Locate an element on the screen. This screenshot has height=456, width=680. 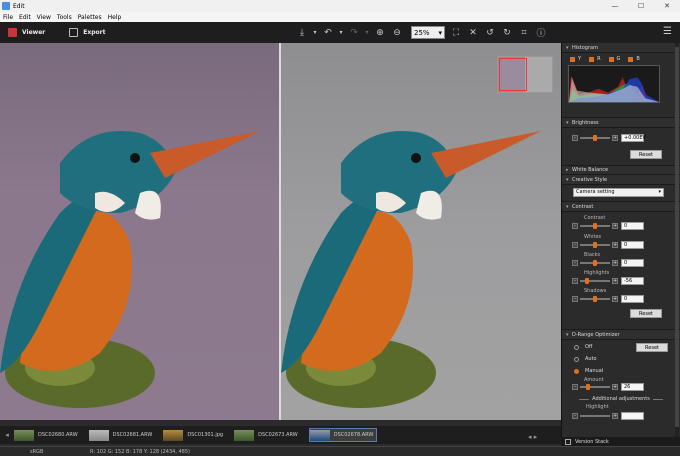
scrollbar-thumb is located at coordinates (677, 237).